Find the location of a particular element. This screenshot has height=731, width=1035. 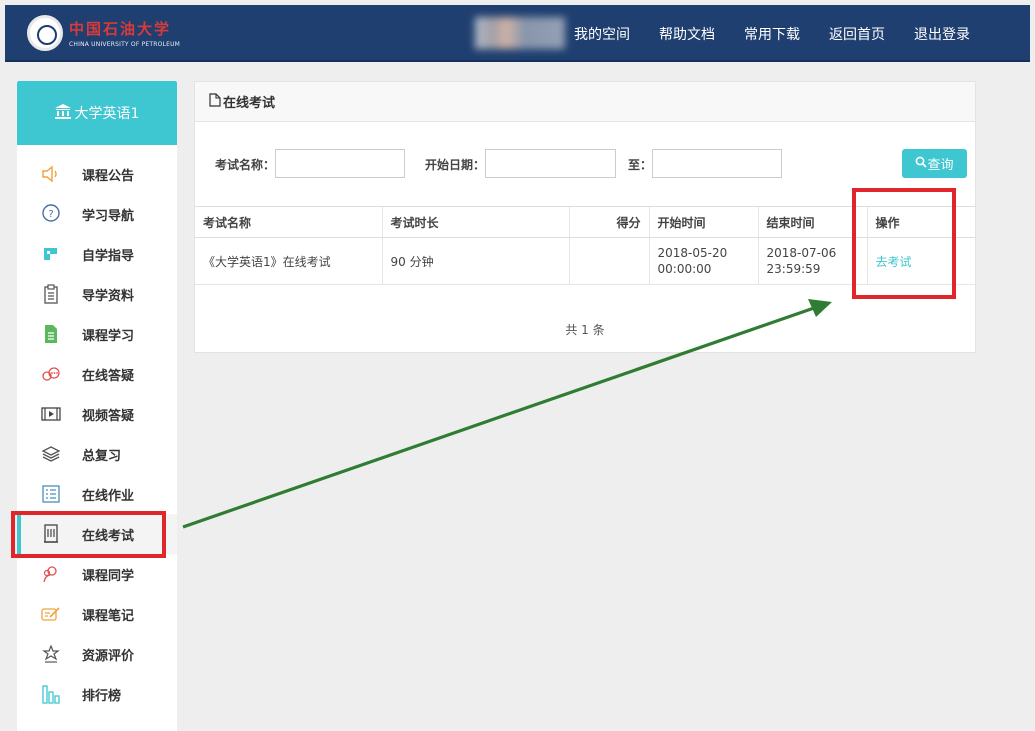

nav-home: 返回首页 is located at coordinates (857, 34).